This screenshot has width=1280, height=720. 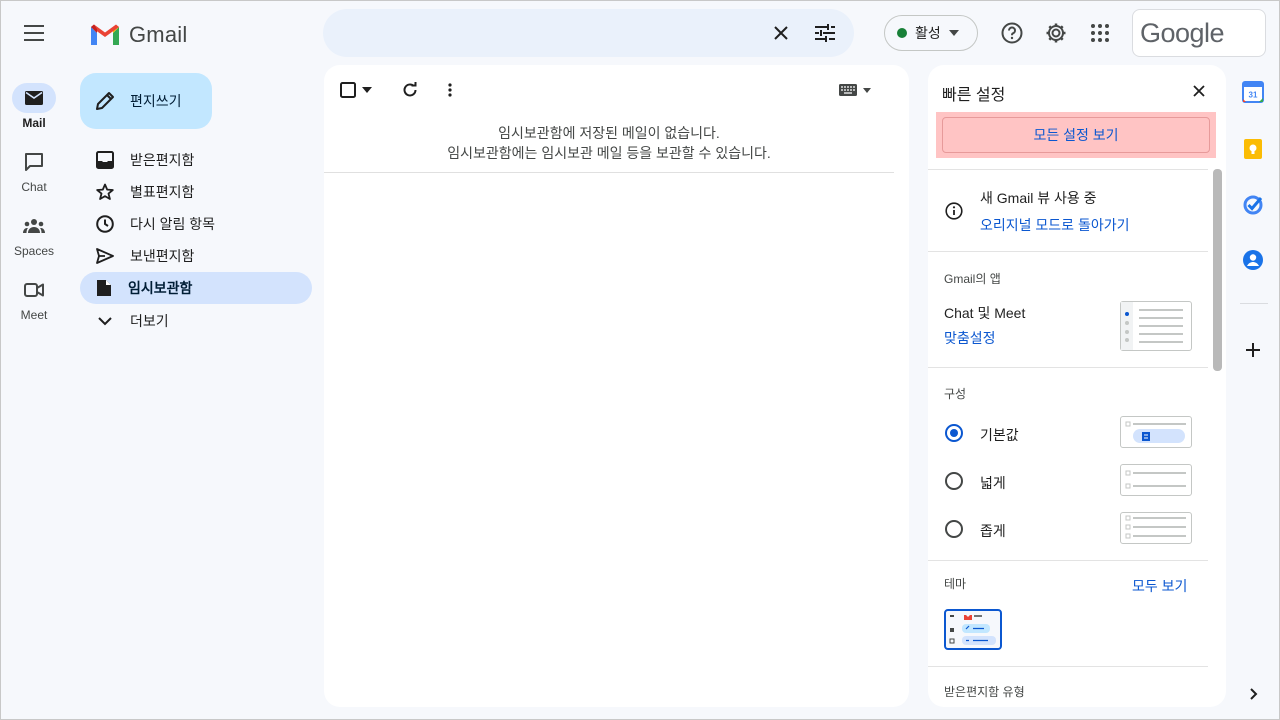 What do you see at coordinates (162, 160) in the screenshot?
I see `nav-label: 받은편지함` at bounding box center [162, 160].